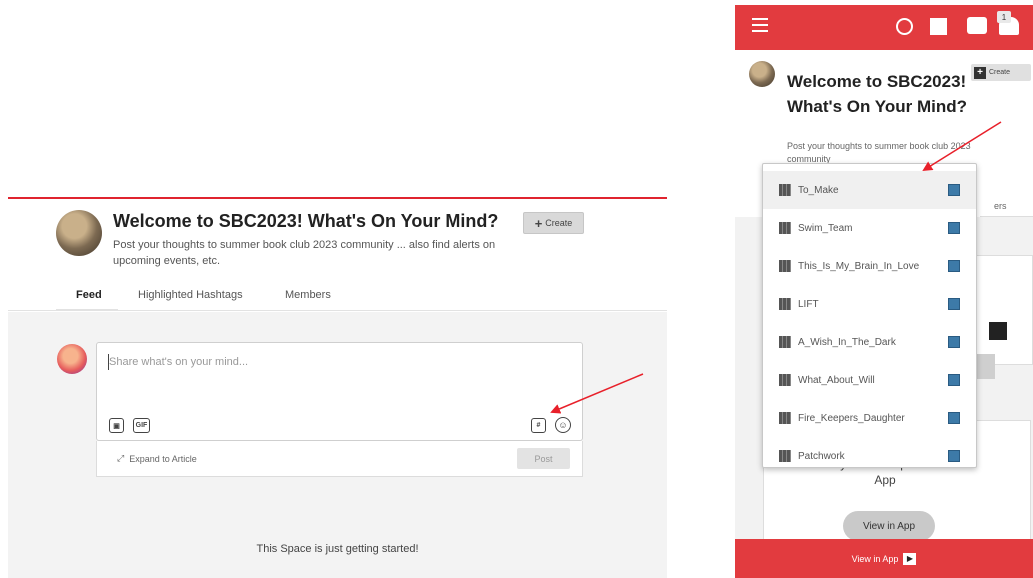 Image resolution: width=1033 pixels, height=578 pixels. What do you see at coordinates (904, 26) in the screenshot?
I see `search-icon` at bounding box center [904, 26].